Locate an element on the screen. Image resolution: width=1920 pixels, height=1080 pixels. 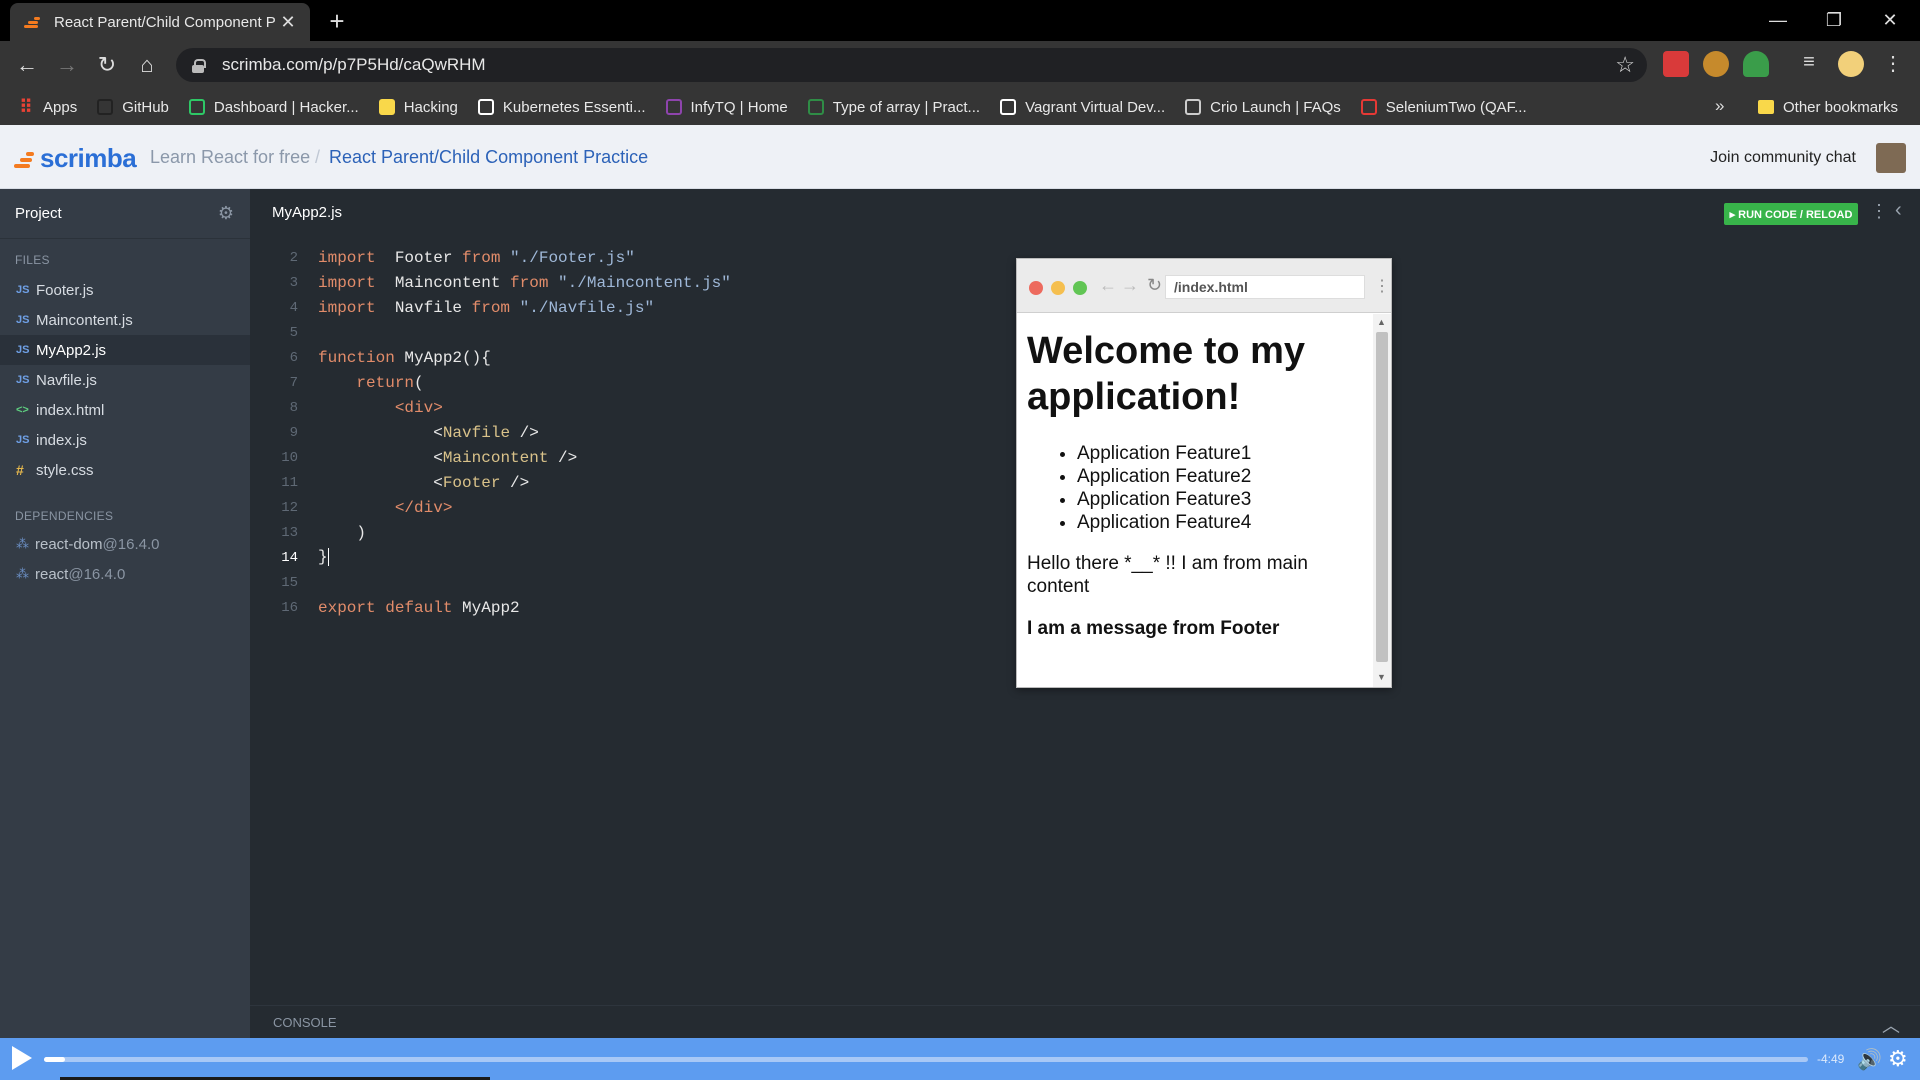
dependency-list: ⁂ react-dom @16.4.0 ⁂ react @16.4.0 is located at coordinates (125, 559).